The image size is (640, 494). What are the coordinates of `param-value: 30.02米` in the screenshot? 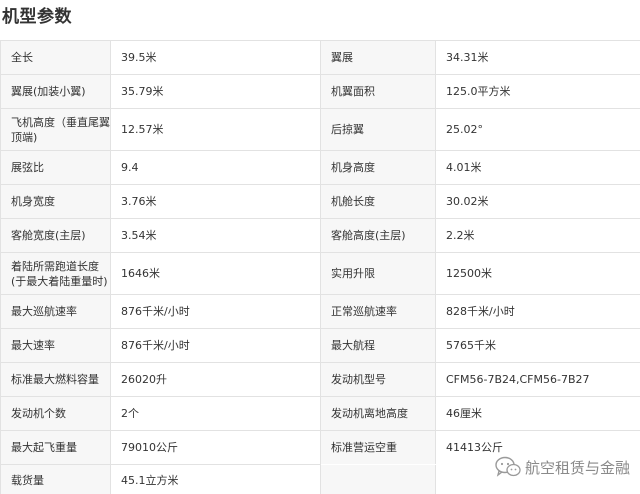 It's located at (537, 201).